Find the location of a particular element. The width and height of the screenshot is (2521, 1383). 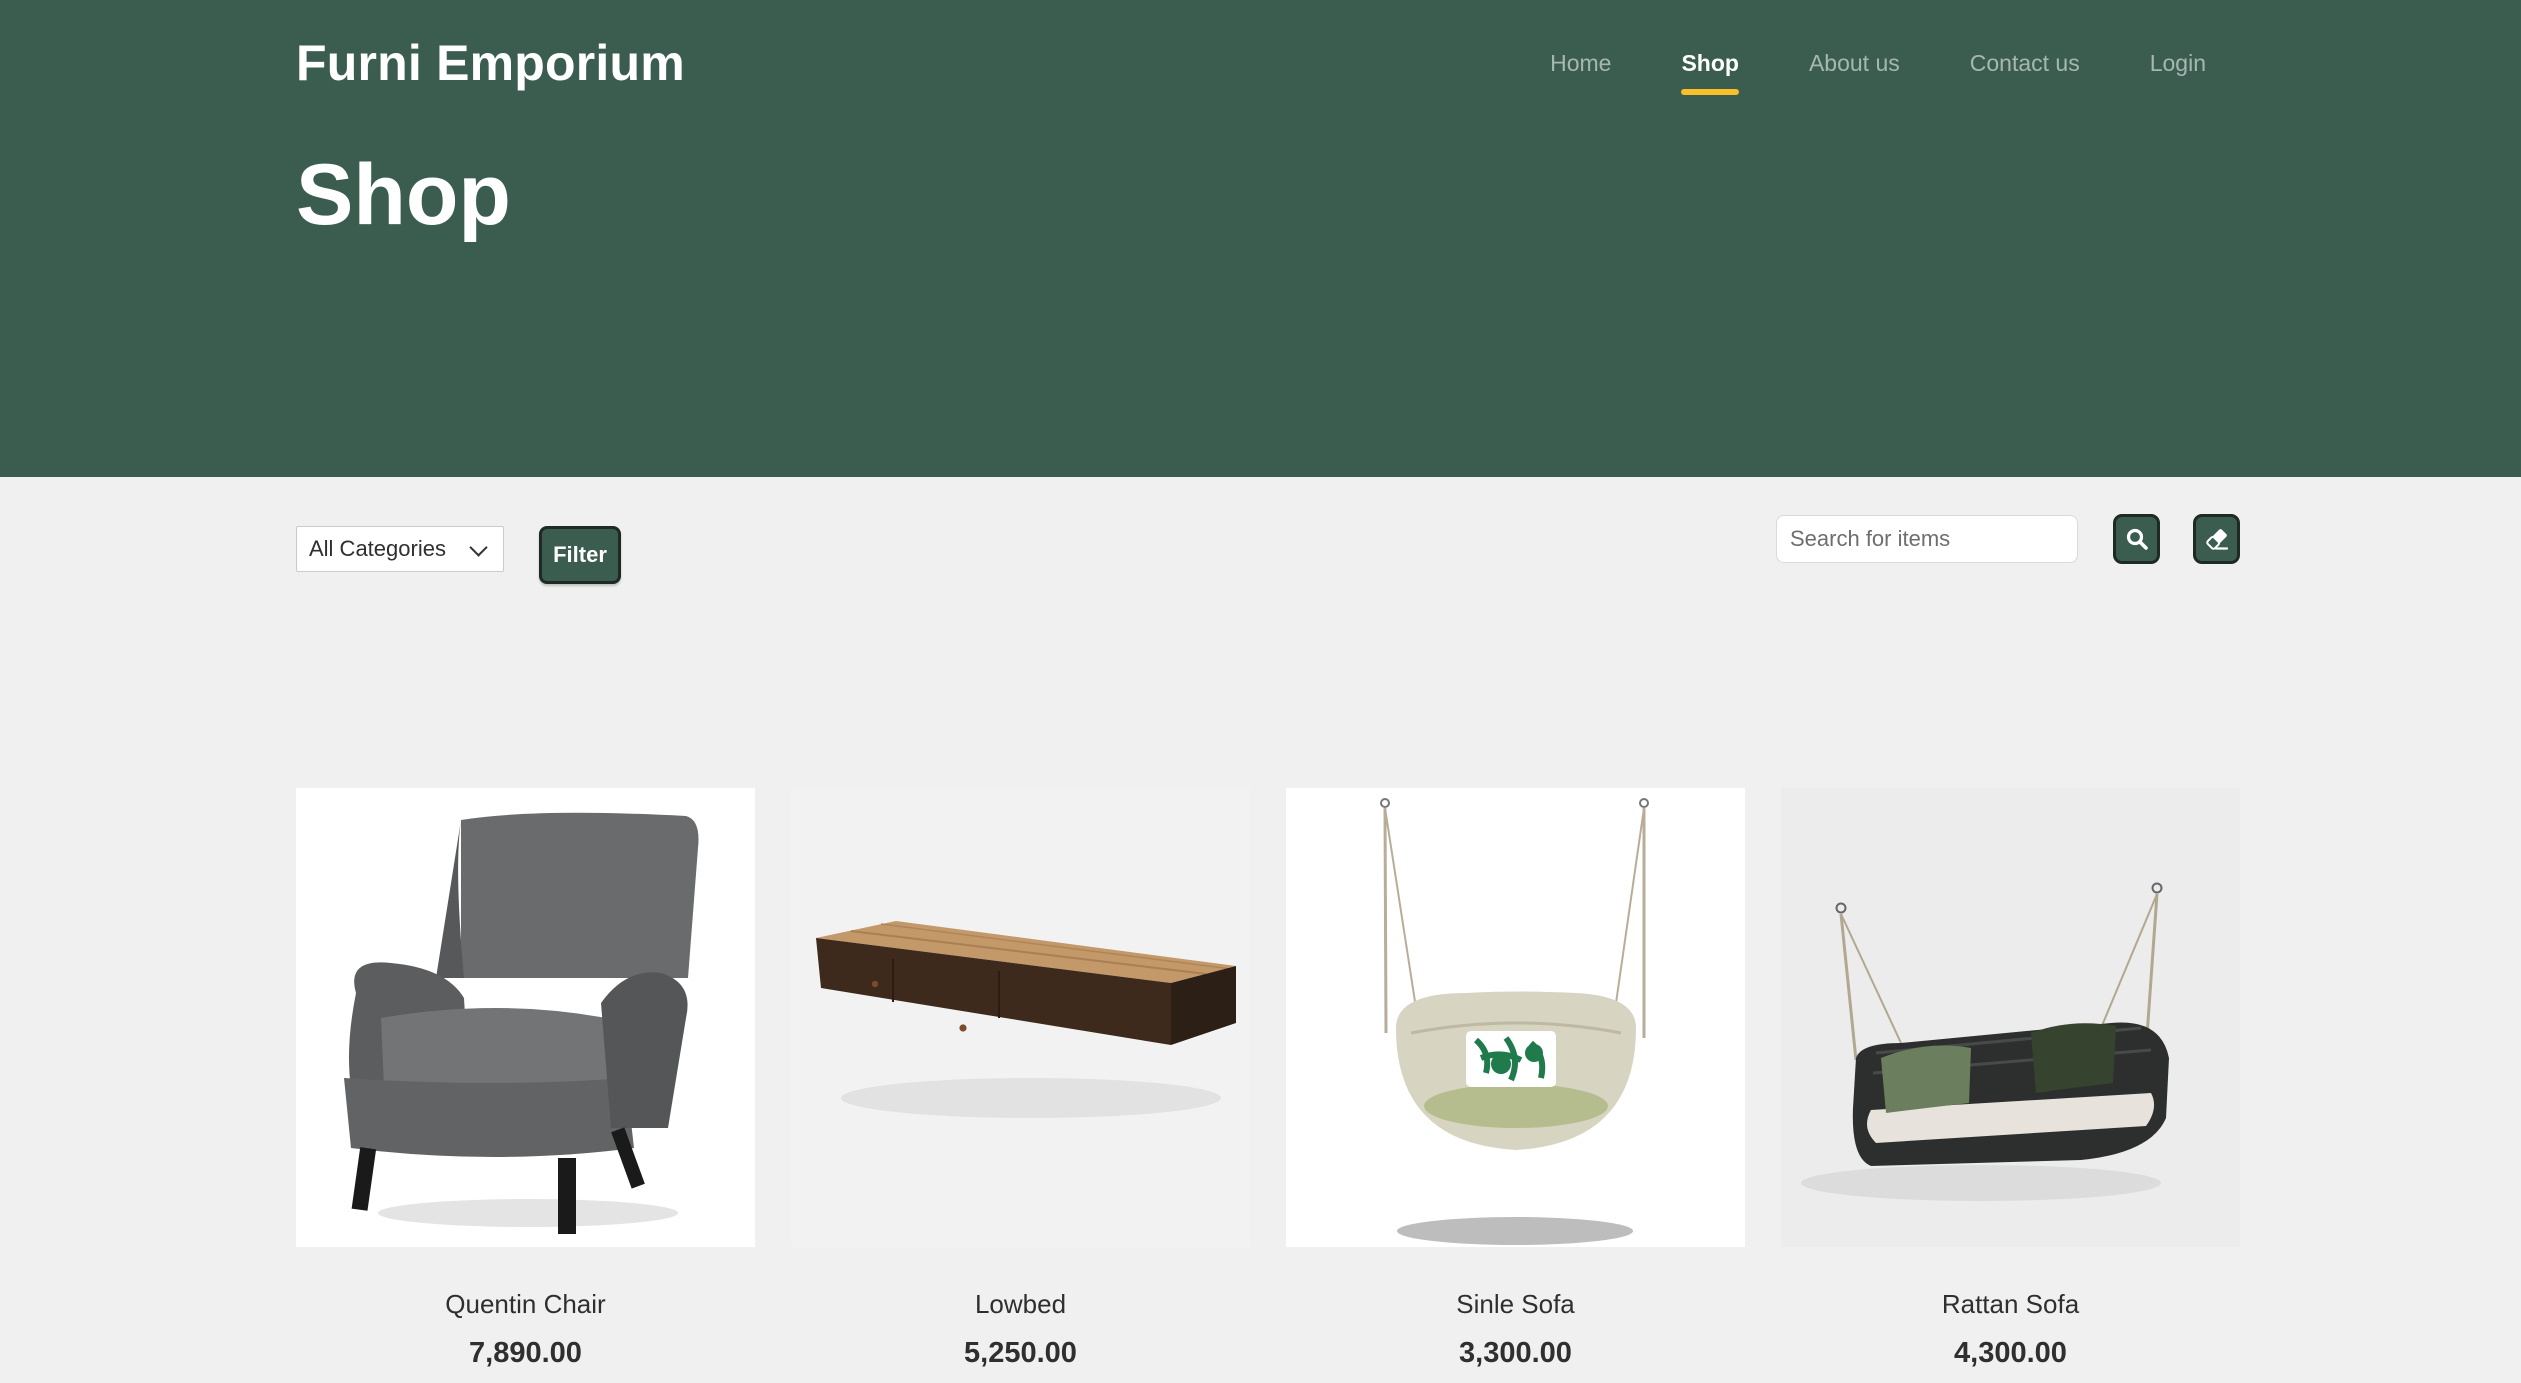

nav-item-shop-label: Shop is located at coordinates (1710, 63).